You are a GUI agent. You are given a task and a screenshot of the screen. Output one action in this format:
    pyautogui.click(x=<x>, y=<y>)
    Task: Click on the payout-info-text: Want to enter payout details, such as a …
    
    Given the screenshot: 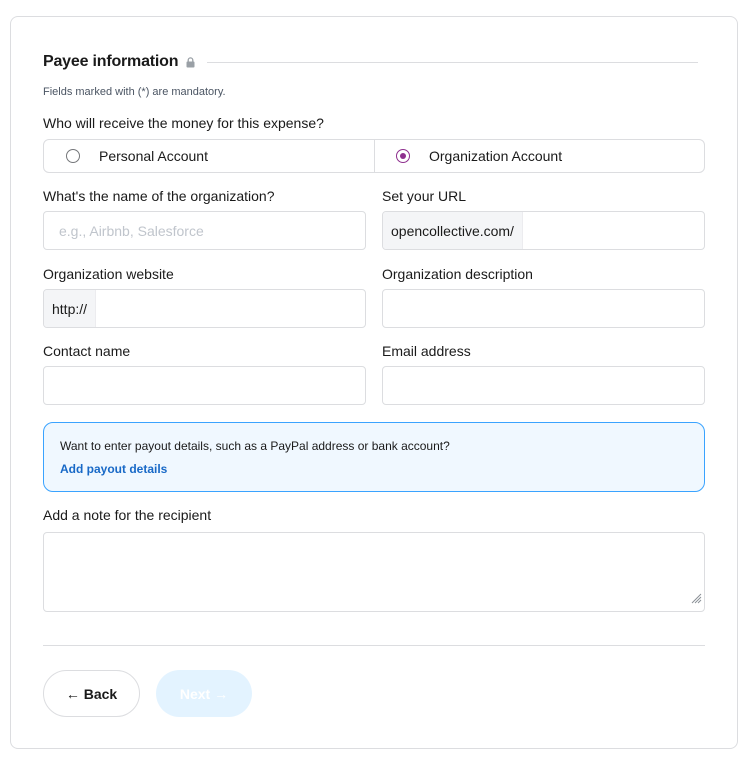 What is the action you would take?
    pyautogui.click(x=255, y=446)
    